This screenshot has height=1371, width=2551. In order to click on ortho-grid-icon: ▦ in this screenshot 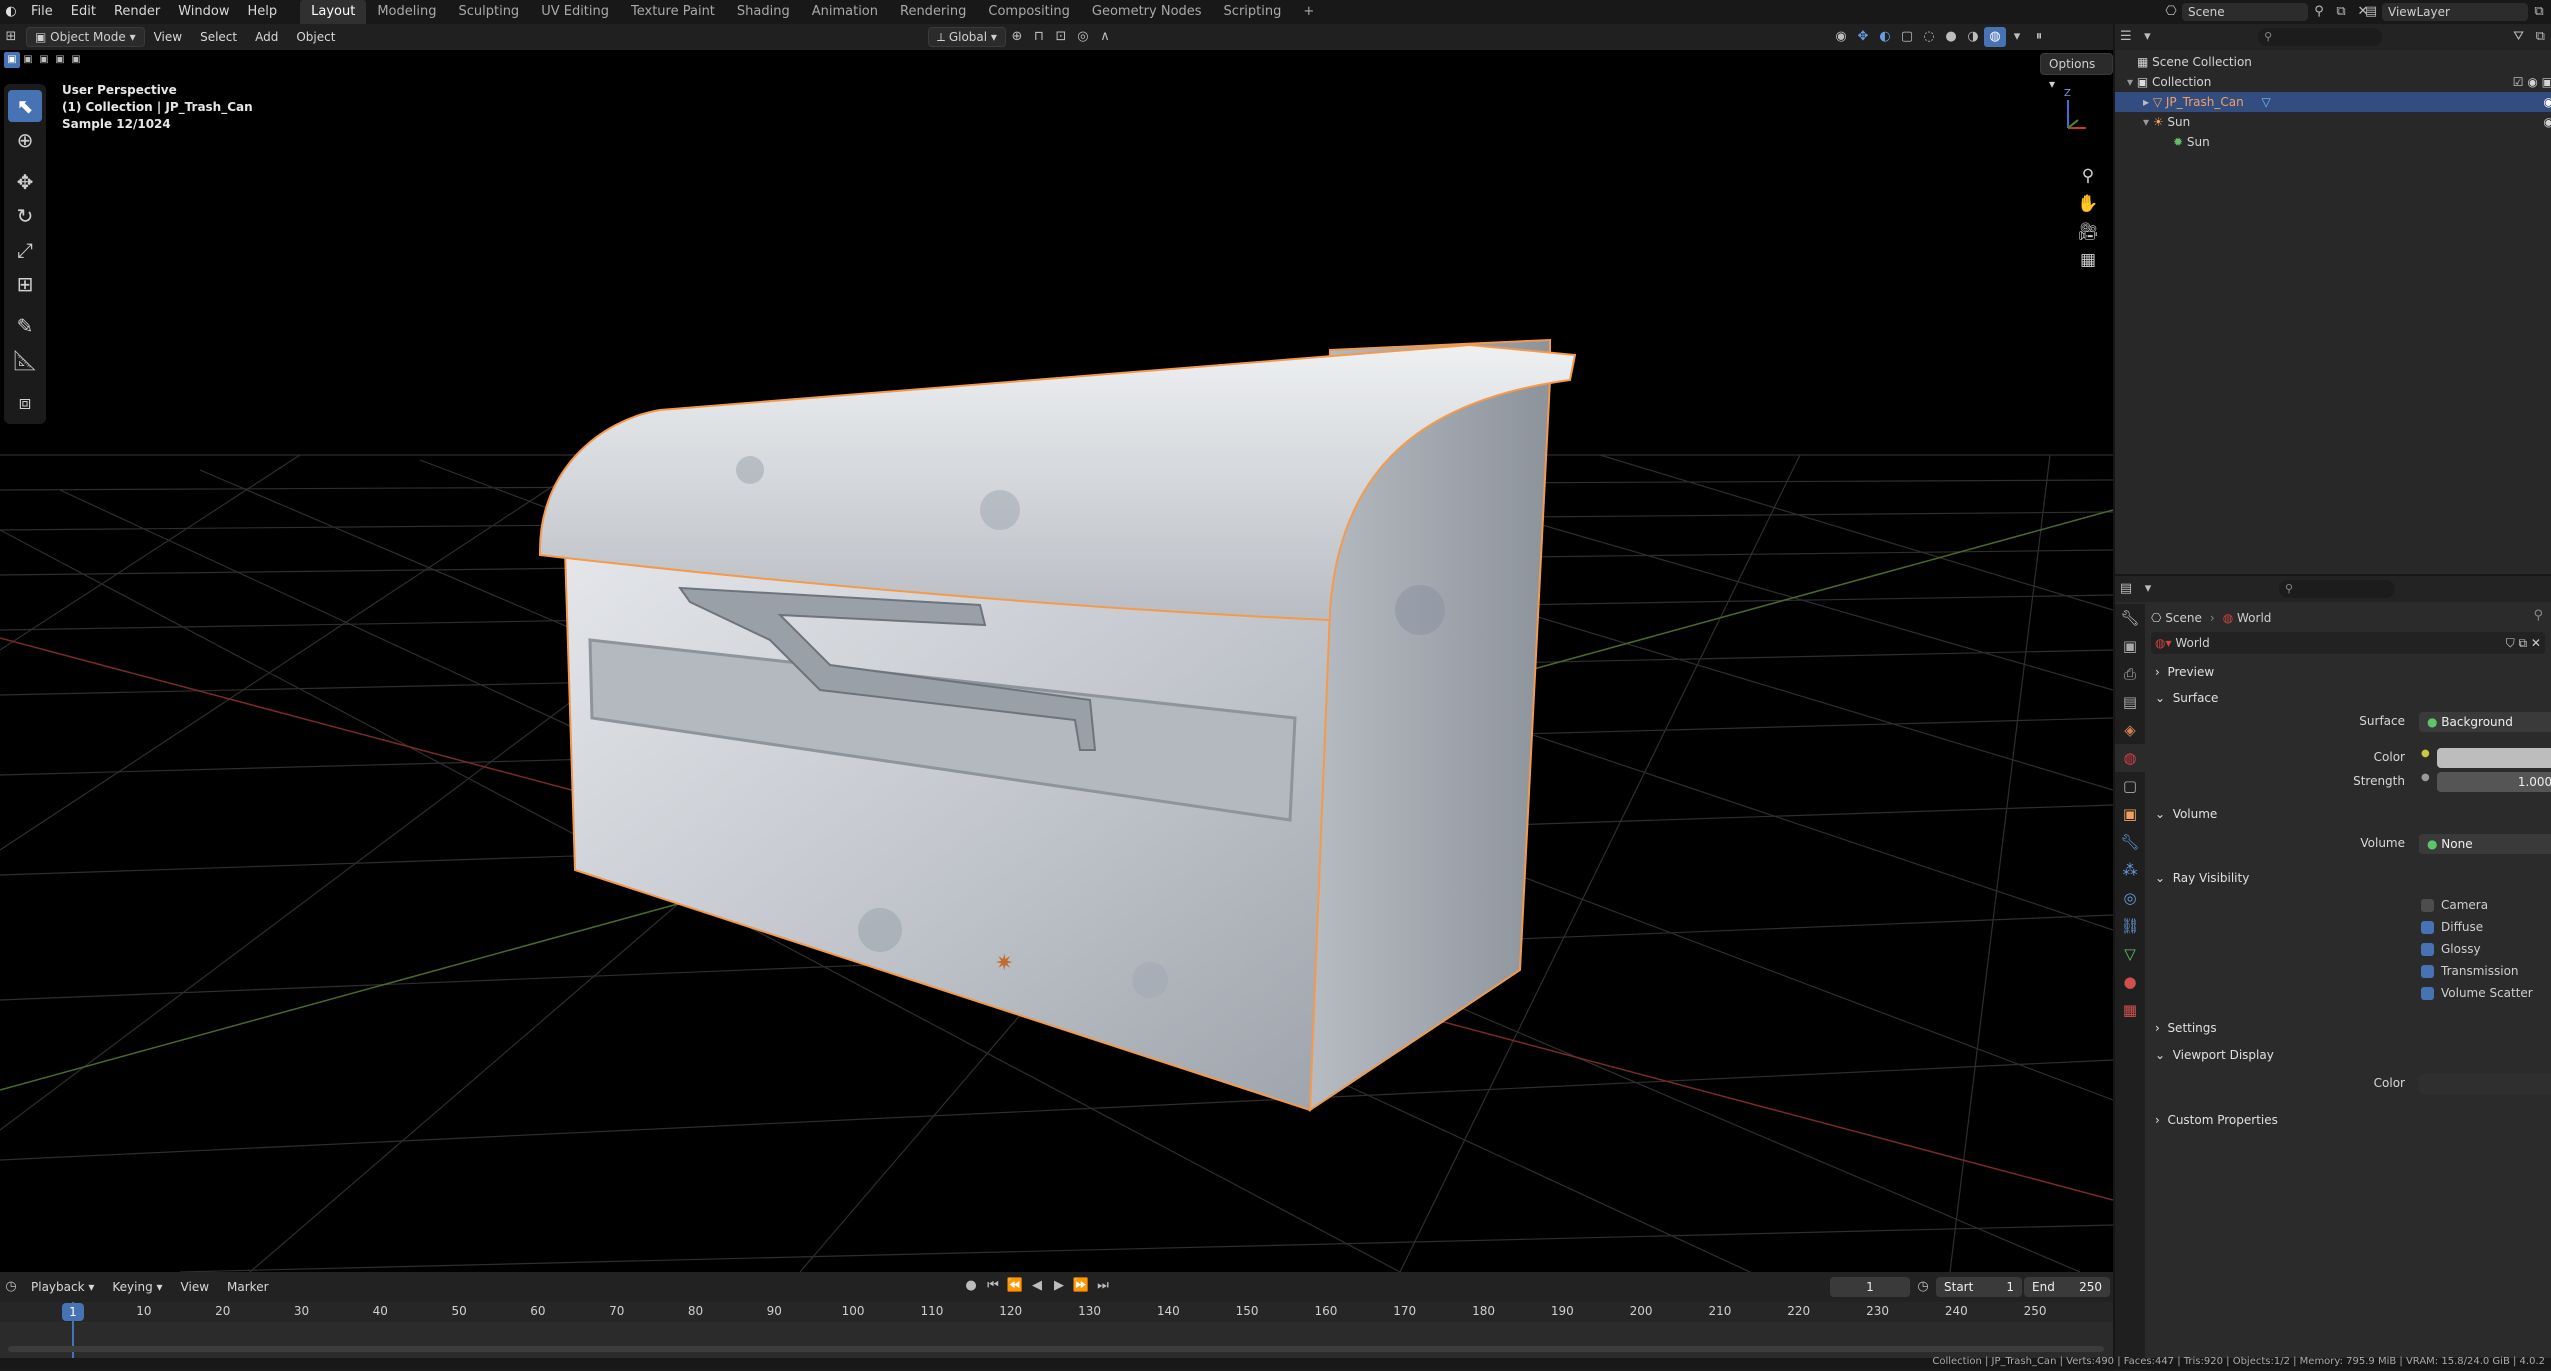, I will do `click(2088, 260)`.